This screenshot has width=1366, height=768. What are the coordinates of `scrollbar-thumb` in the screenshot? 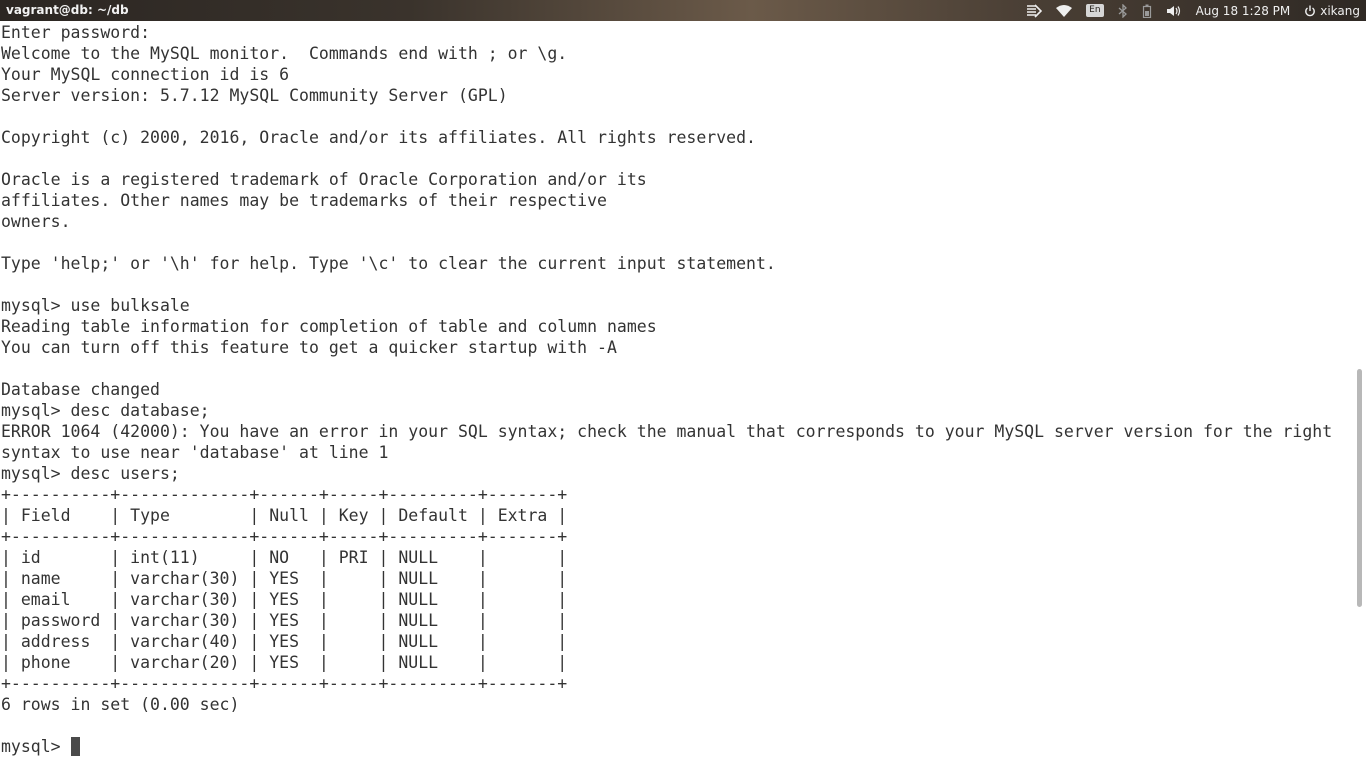 It's located at (1359, 488).